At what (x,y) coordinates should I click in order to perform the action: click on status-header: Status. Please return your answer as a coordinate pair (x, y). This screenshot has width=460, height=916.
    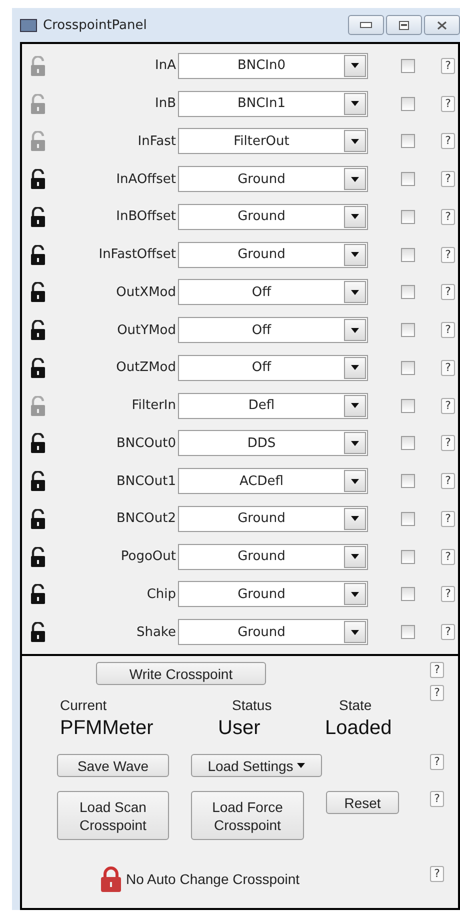
    Looking at the image, I should click on (252, 705).